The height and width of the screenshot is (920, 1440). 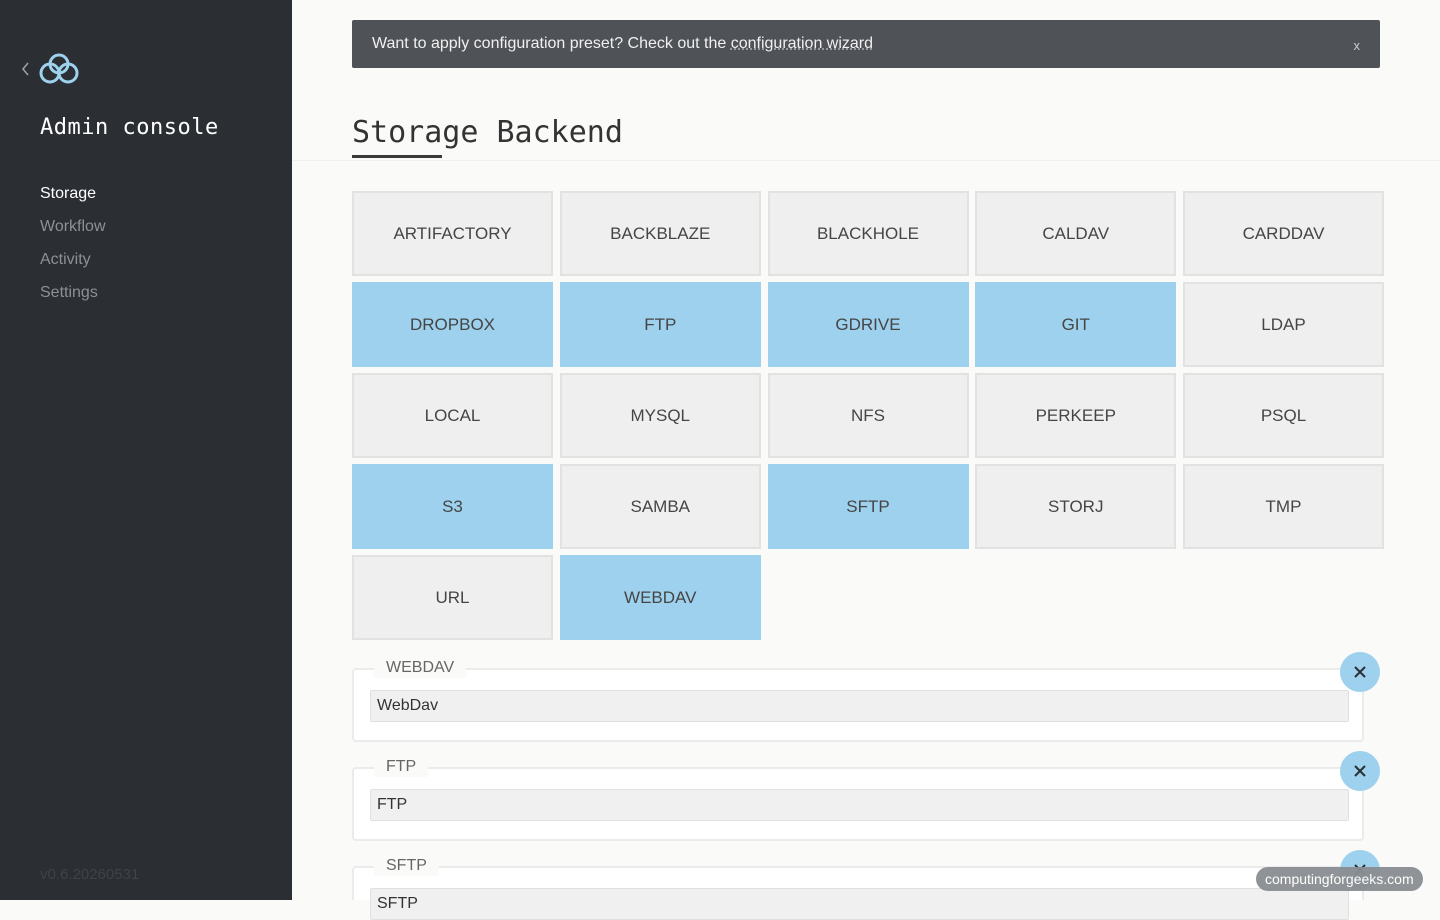 I want to click on backend-tile-backblaze: BACKBLAZE, so click(x=660, y=233).